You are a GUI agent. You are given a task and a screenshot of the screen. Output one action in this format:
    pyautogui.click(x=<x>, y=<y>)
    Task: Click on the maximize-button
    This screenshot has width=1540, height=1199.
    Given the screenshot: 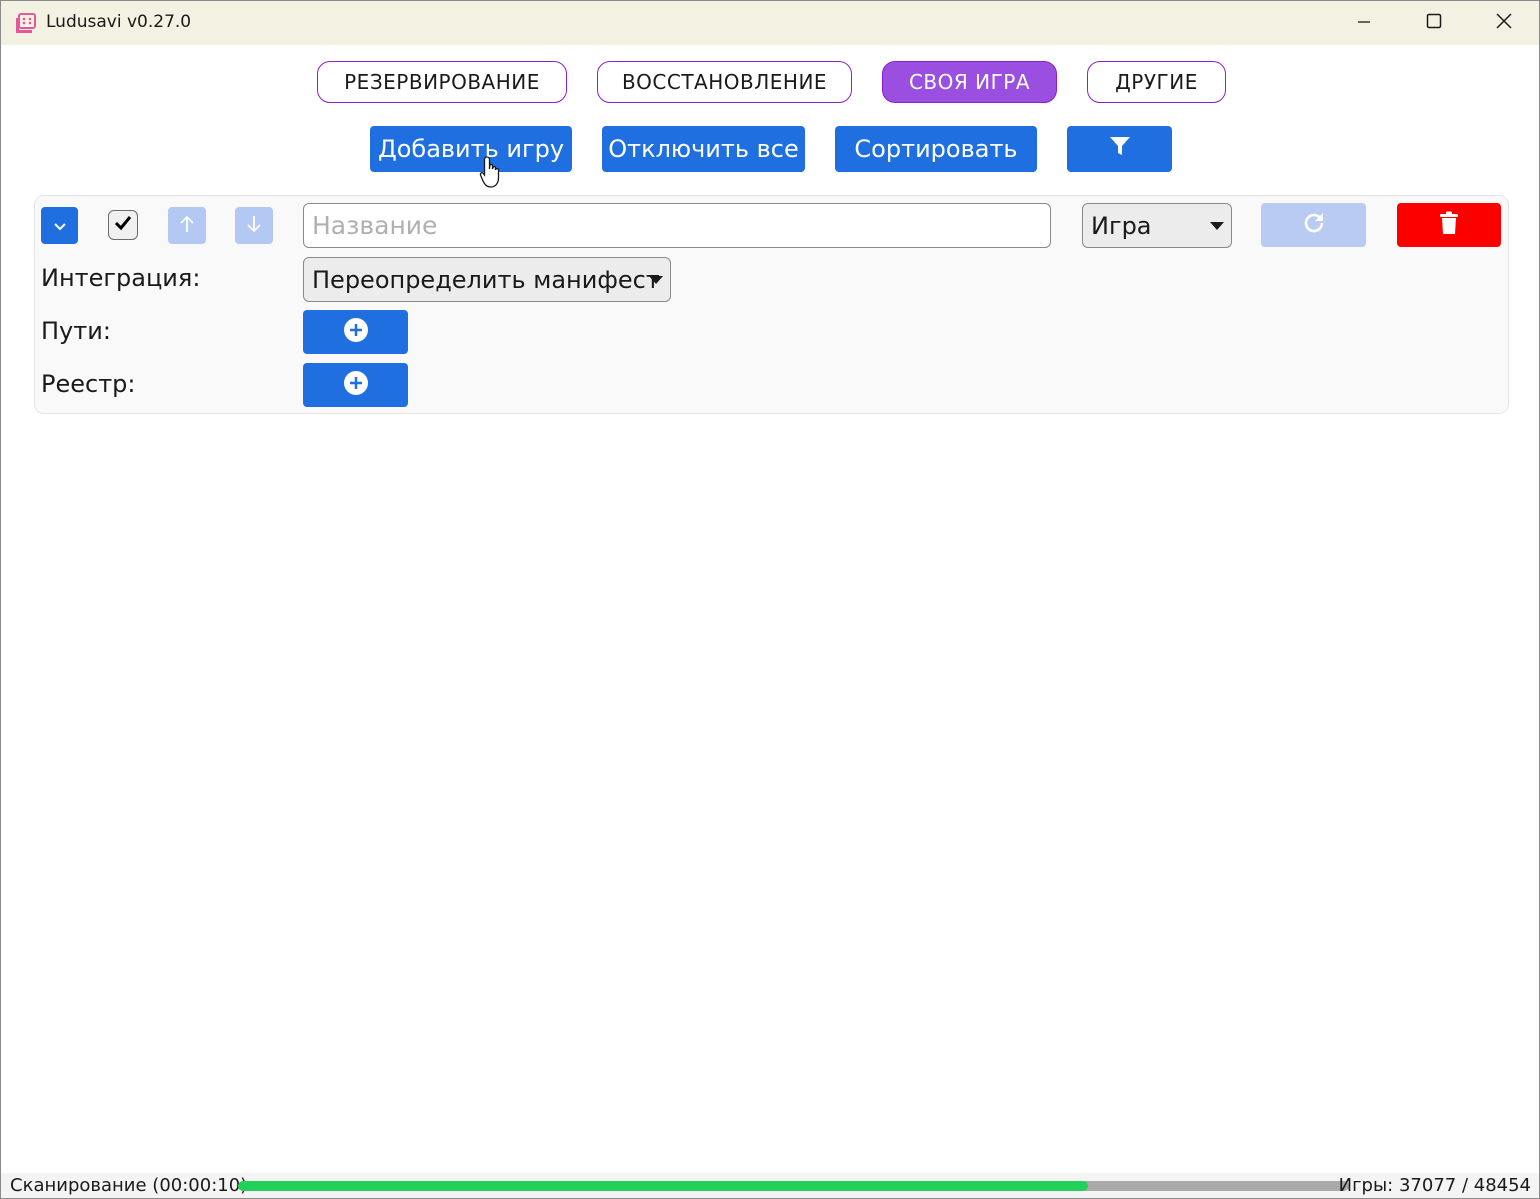 What is the action you would take?
    pyautogui.click(x=1434, y=23)
    